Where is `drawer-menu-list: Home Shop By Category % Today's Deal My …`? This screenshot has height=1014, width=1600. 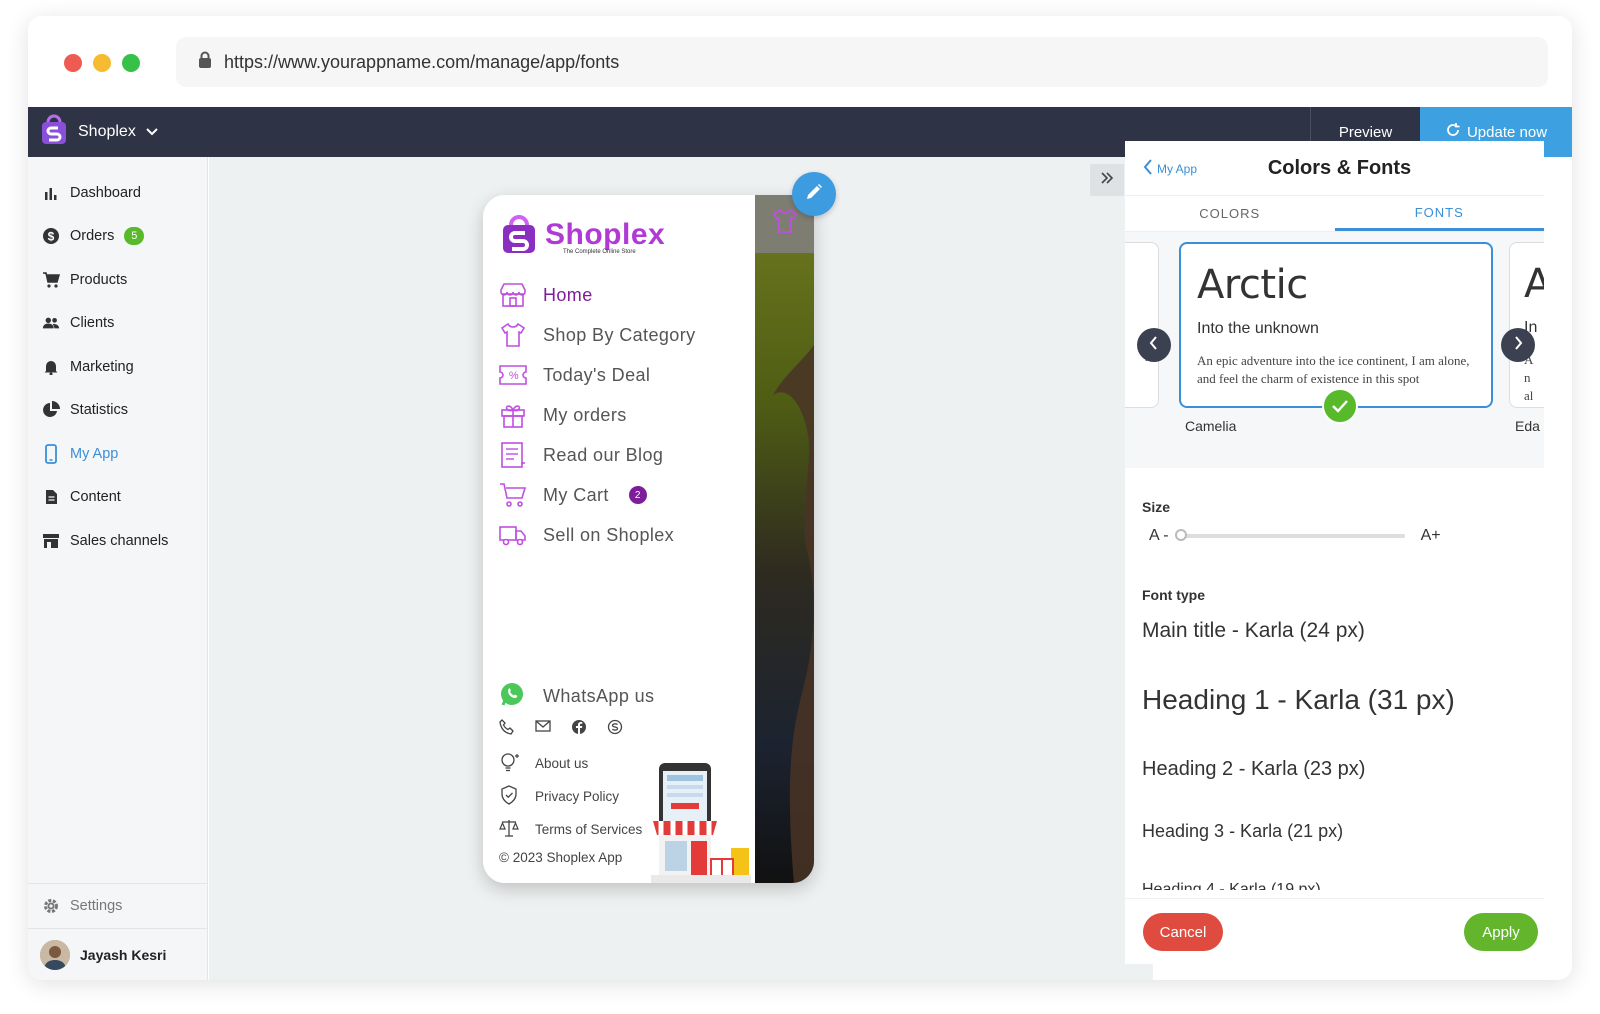
drawer-menu-list: Home Shop By Category % Today's Deal My … is located at coordinates (597, 415).